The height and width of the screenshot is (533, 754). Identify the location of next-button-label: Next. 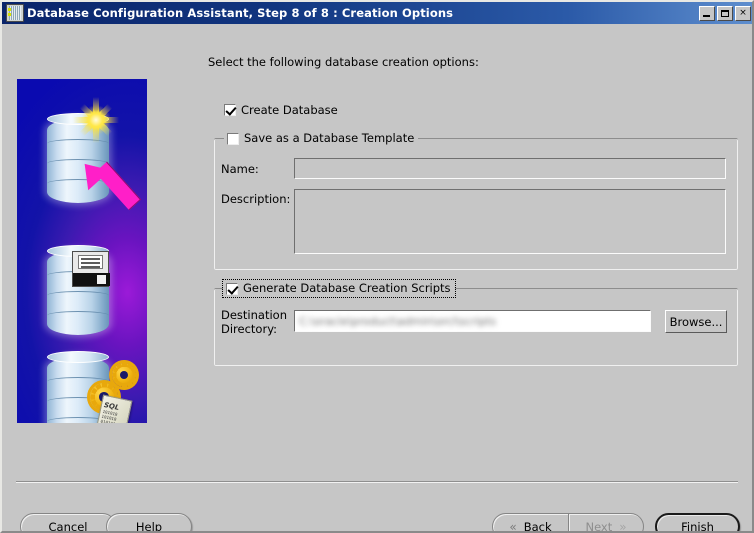
(599, 526).